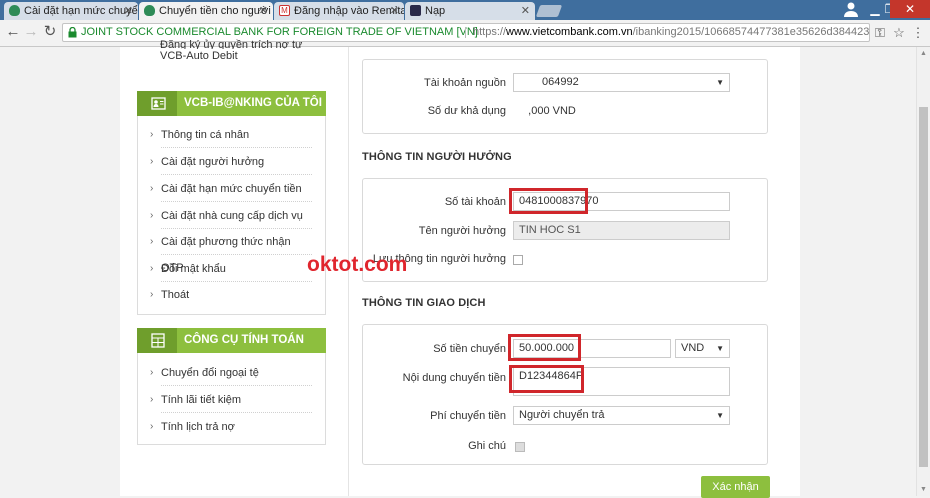 The height and width of the screenshot is (498, 930). Describe the element at coordinates (216, 11) in the screenshot. I see `tab-title: Chuyển tiền cho người h` at that location.